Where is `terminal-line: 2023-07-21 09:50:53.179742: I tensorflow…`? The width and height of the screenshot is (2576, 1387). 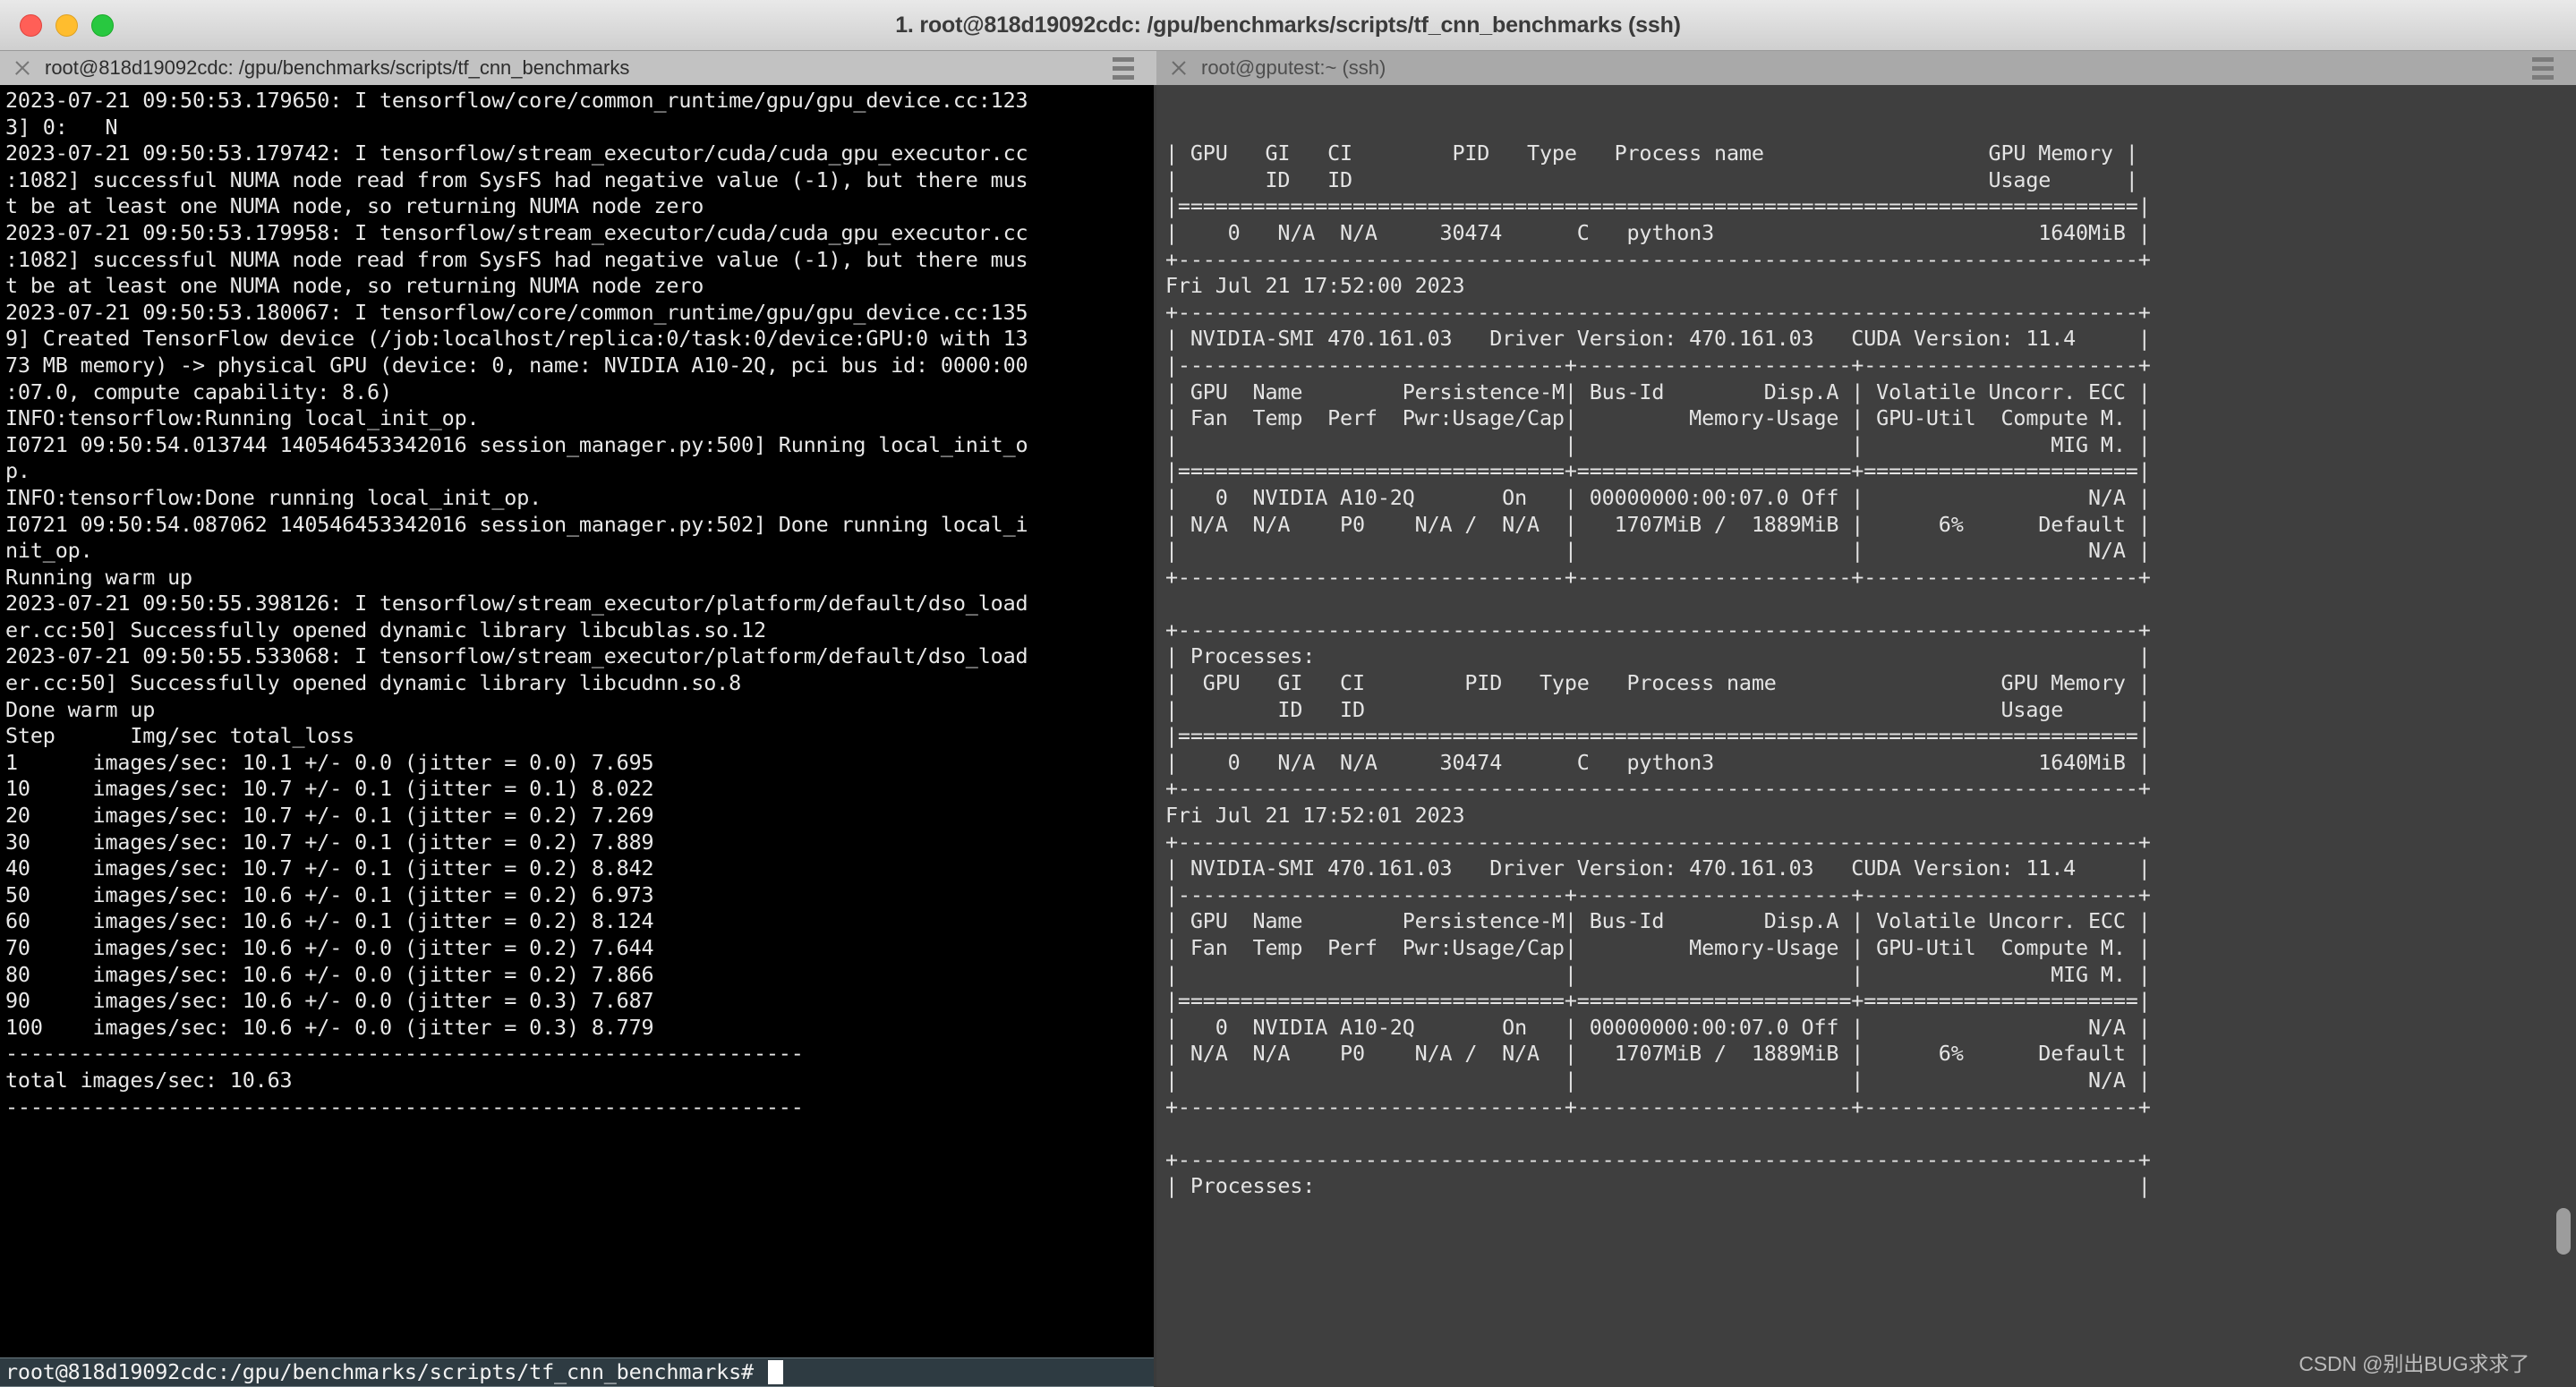 terminal-line: 2023-07-21 09:50:53.179742: I tensorflow… is located at coordinates (516, 153).